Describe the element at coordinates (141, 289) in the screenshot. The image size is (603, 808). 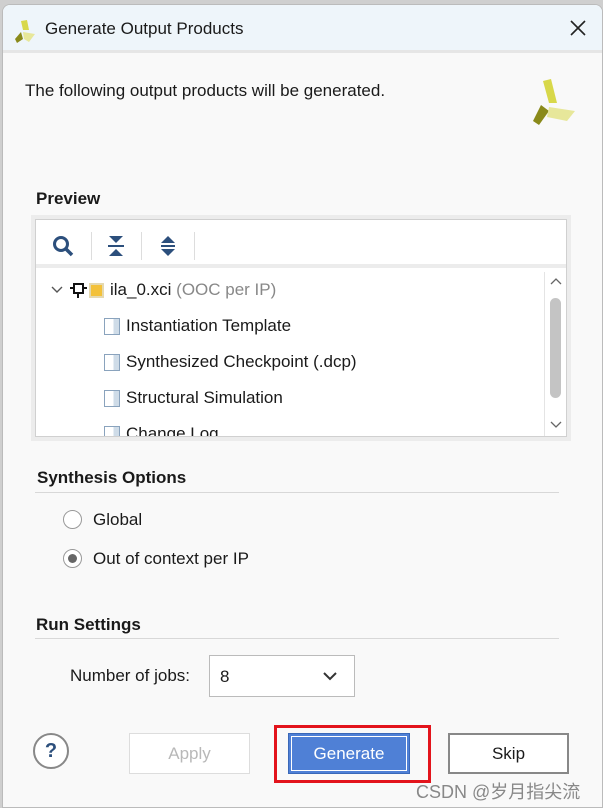
I see `root-name: ila_0.xci` at that location.